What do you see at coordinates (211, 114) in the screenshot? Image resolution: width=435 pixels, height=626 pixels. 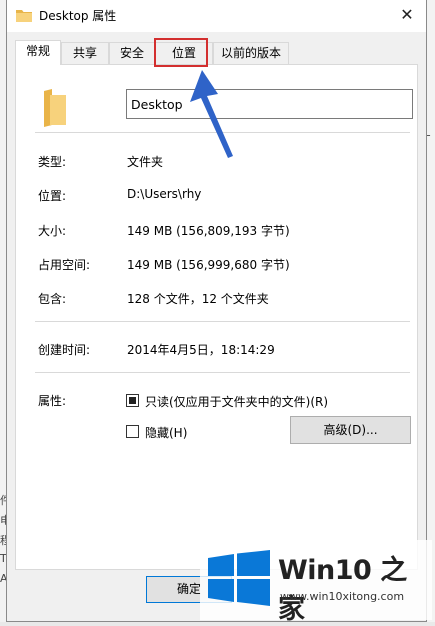 I see `annotation-arrow-icon` at bounding box center [211, 114].